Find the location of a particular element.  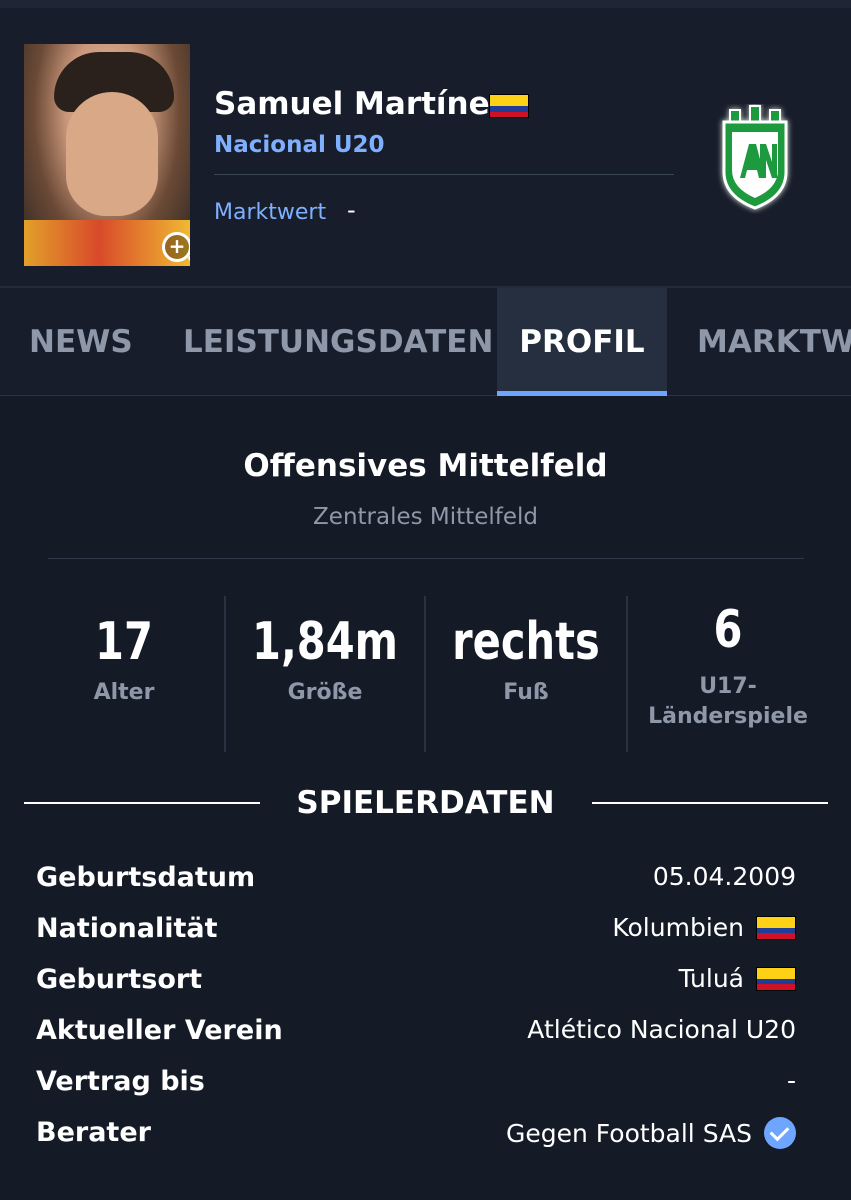

tab-leistungsdaten: LEISTUNGSDATEN is located at coordinates (338, 342).